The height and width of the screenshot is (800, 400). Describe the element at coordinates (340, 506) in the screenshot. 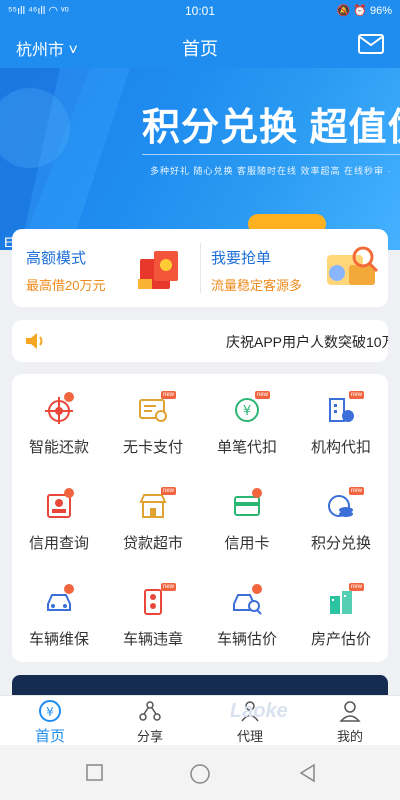

I see `coins-icon` at that location.